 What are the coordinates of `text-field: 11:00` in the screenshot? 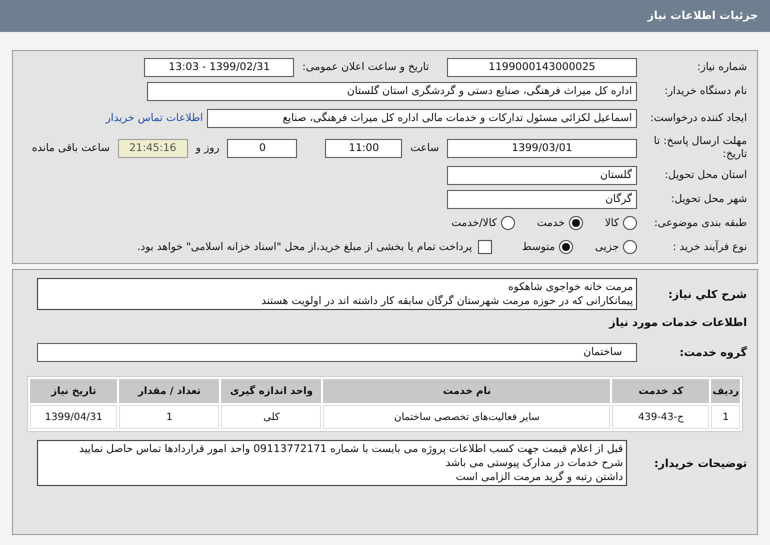 It's located at (363, 148).